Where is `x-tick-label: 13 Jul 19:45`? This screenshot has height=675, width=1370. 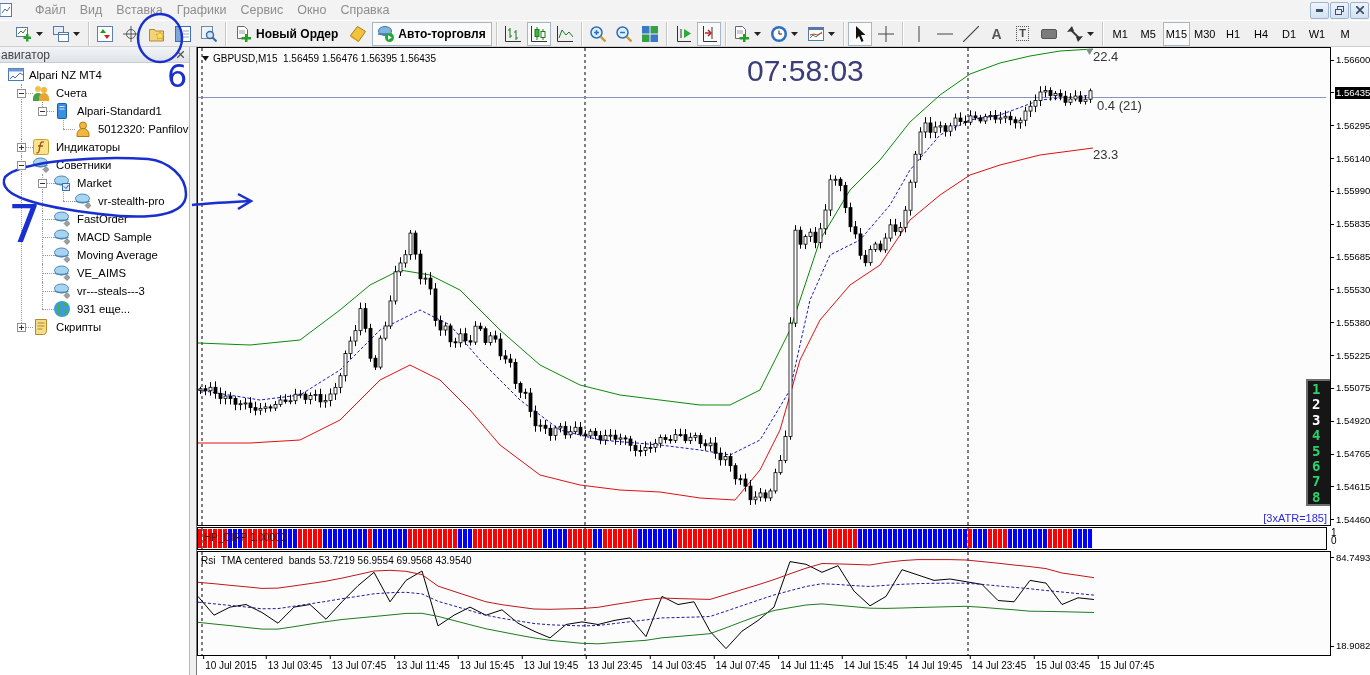 x-tick-label: 13 Jul 19:45 is located at coordinates (551, 665).